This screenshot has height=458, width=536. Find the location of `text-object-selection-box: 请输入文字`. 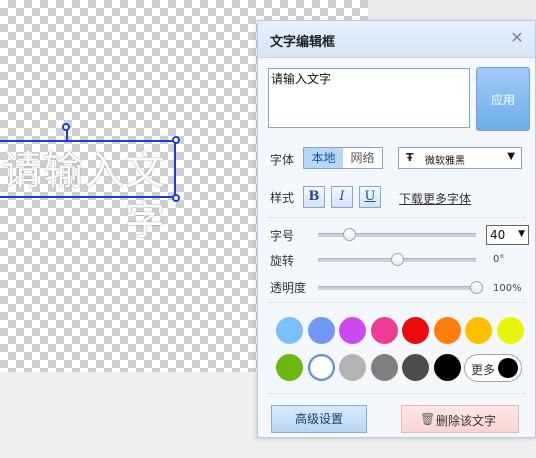

text-object-selection-box: 请输入文字 is located at coordinates (88, 192).